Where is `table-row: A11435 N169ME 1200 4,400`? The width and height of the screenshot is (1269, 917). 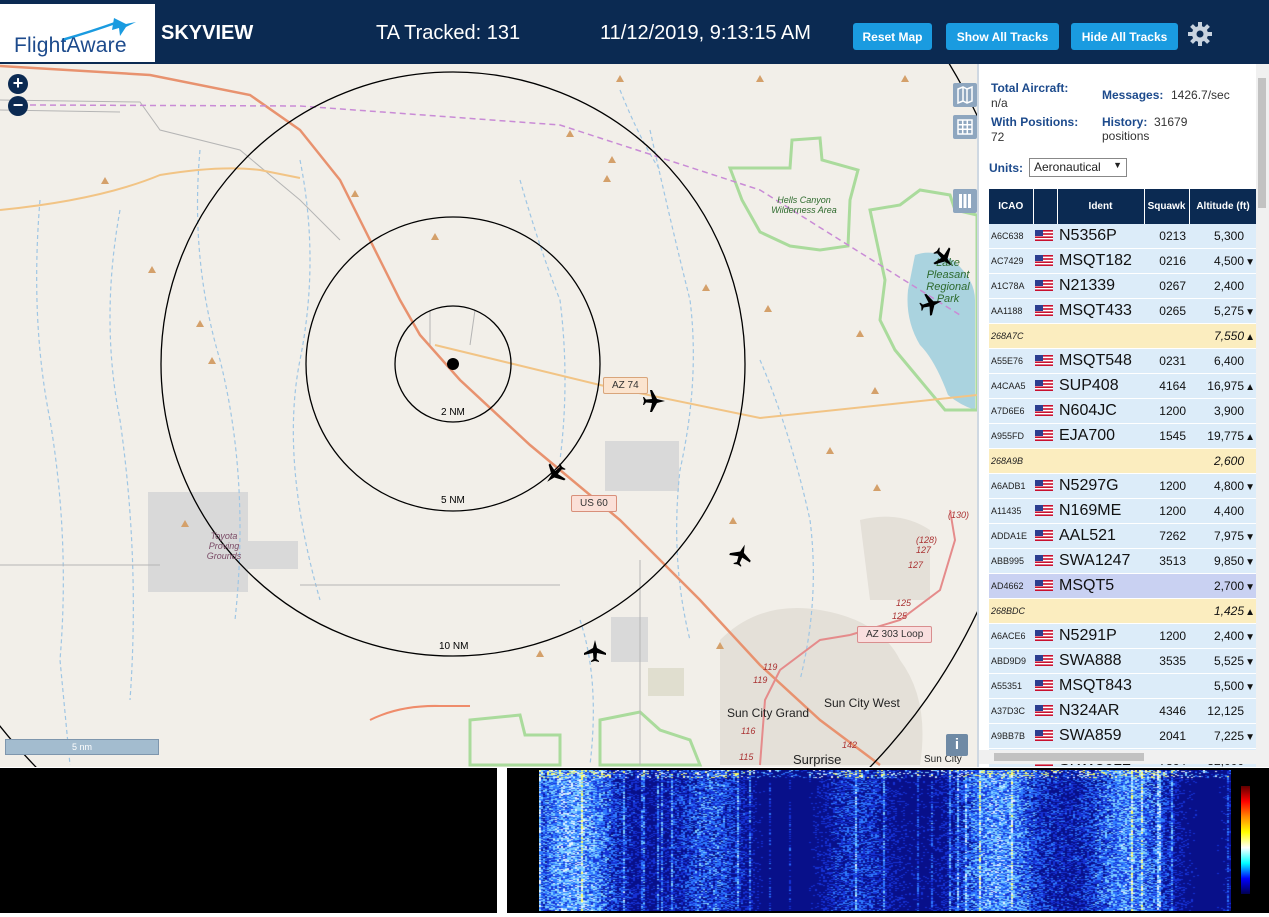
table-row: A11435 N169ME 1200 4,400 is located at coordinates (1123, 511).